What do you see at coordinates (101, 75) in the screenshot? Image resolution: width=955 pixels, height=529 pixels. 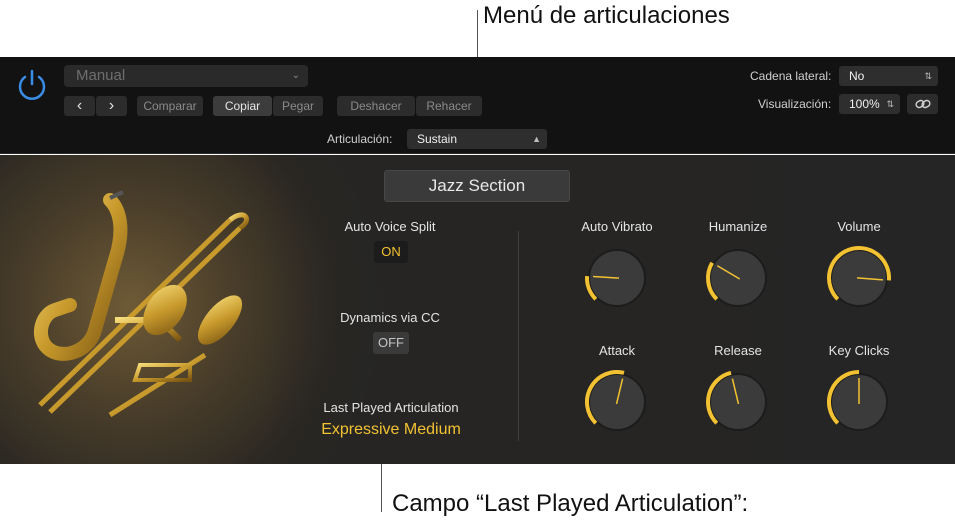 I see `preset-name: Manual` at bounding box center [101, 75].